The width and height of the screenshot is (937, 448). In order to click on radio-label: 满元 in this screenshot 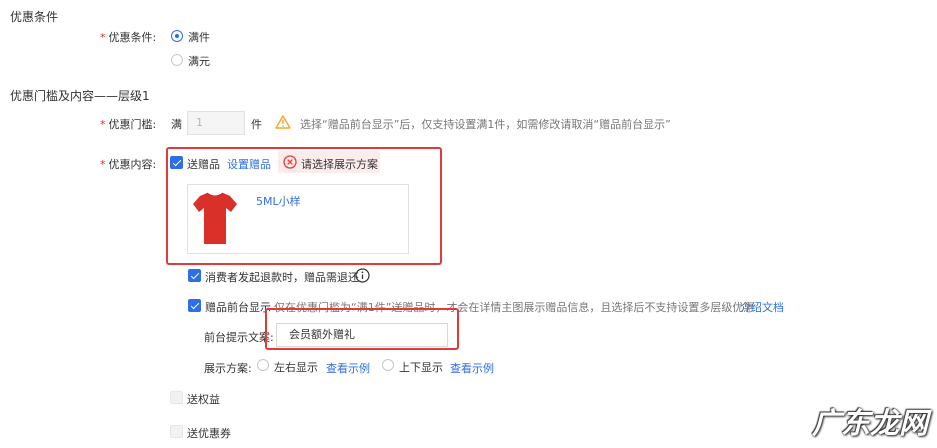, I will do `click(199, 61)`.